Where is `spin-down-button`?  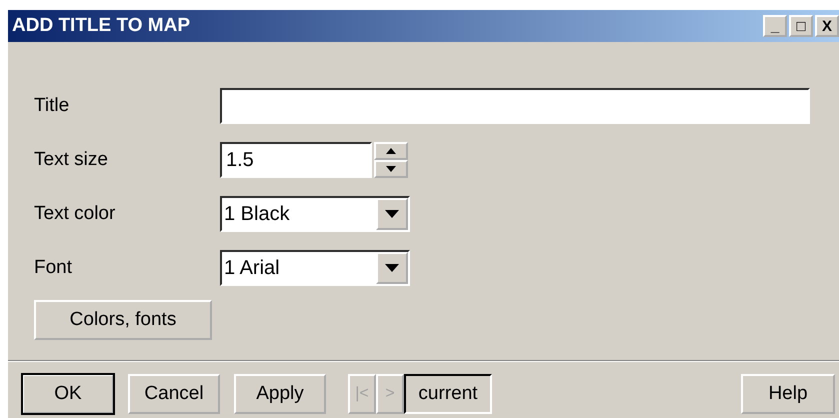
spin-down-button is located at coordinates (391, 169).